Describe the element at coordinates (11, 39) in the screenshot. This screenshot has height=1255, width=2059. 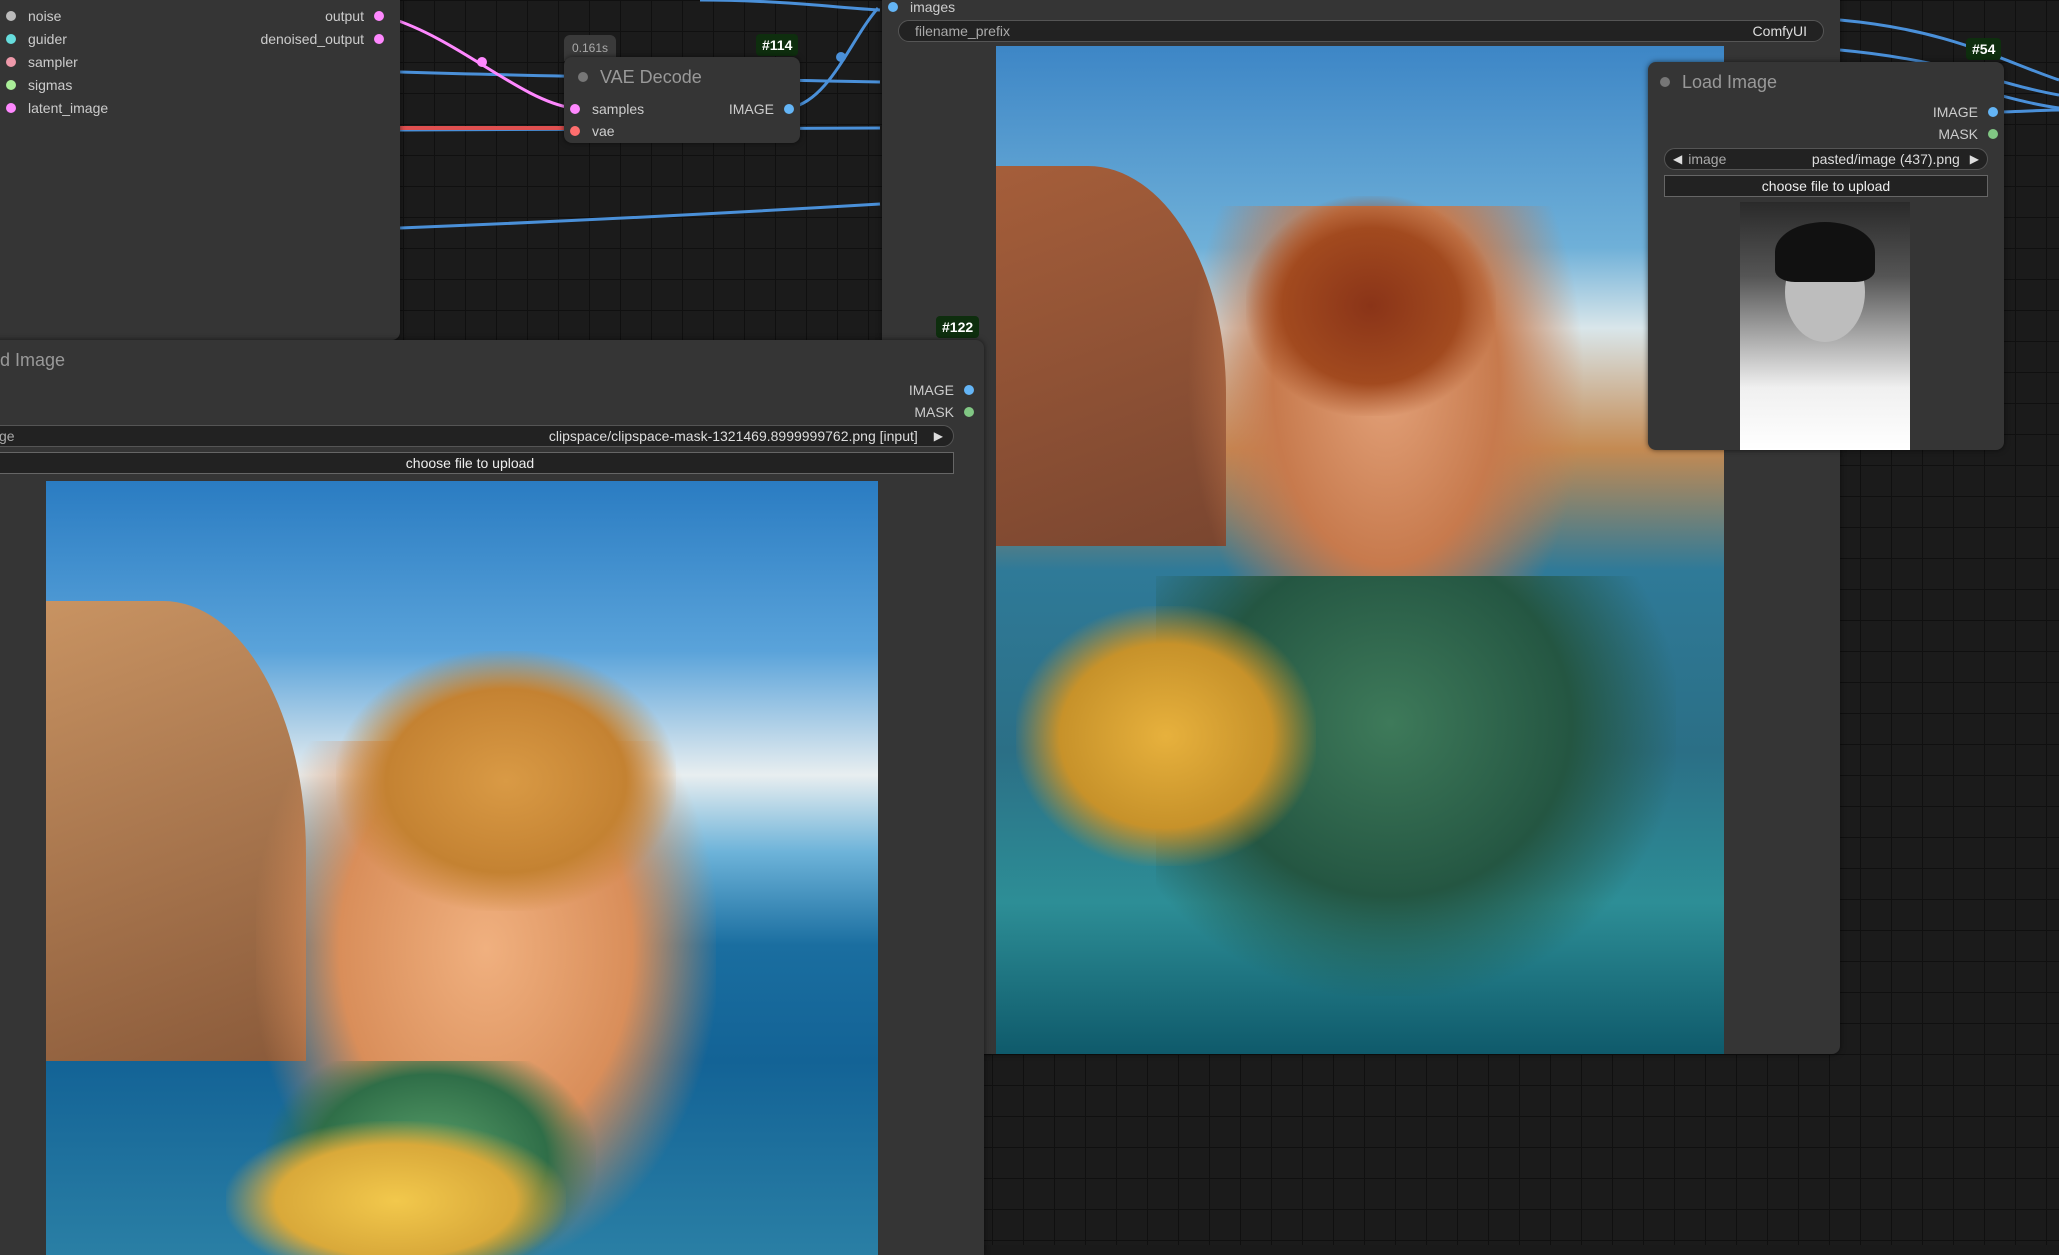
I see `guider-slot-icon` at that location.